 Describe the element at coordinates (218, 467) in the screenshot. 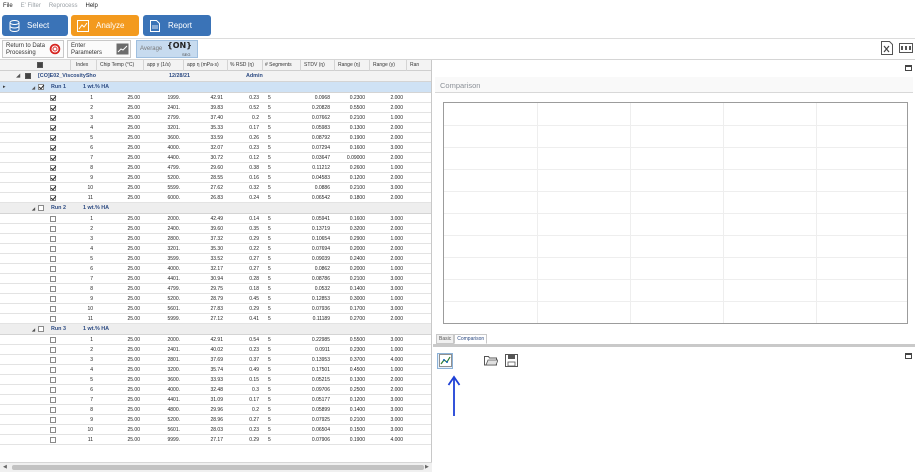

I see `scrollbar-thumb` at that location.